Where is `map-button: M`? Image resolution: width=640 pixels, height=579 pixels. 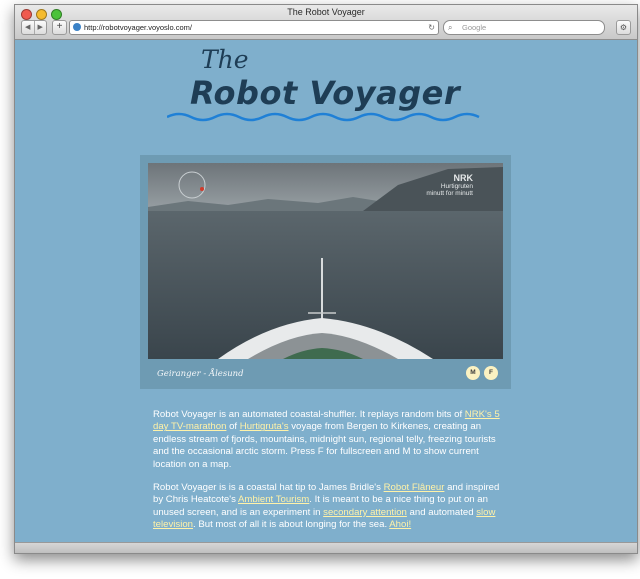
map-button: M is located at coordinates (473, 373).